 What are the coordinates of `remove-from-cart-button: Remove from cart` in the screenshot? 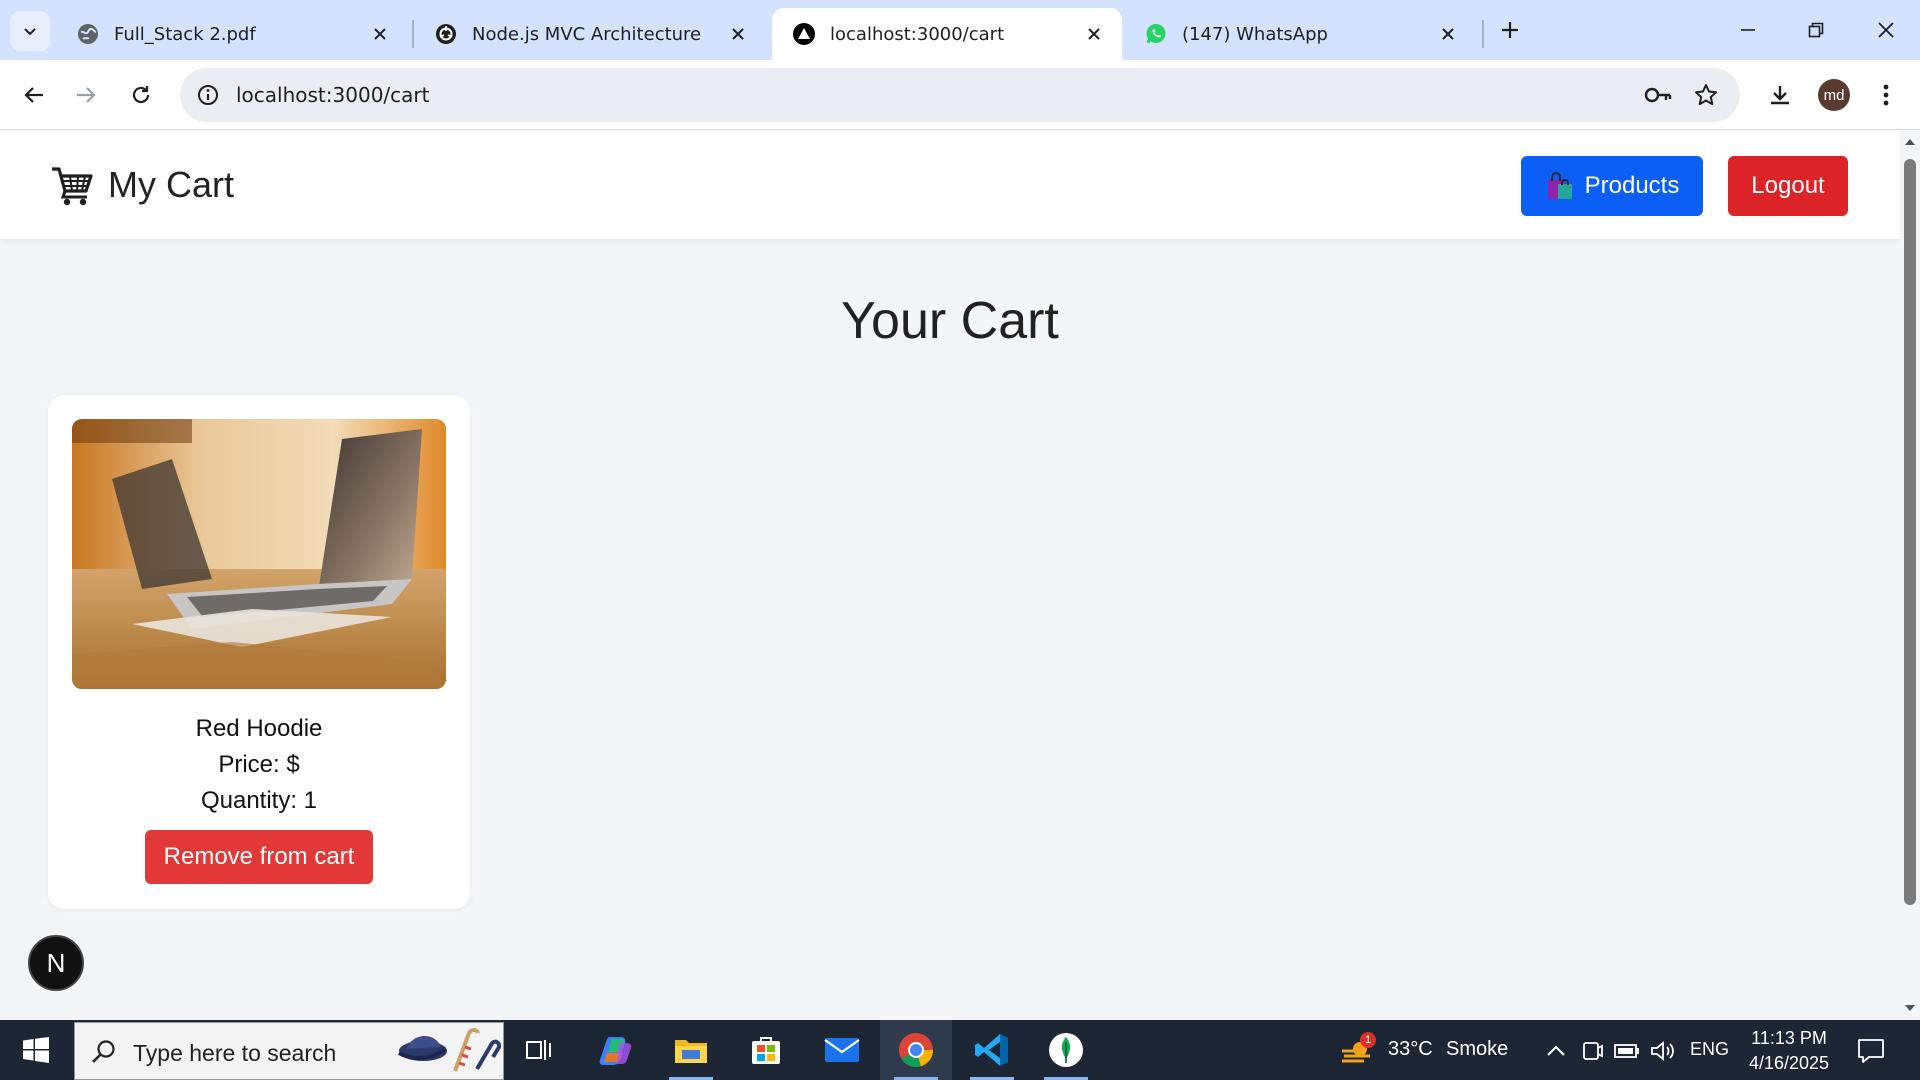 It's located at (259, 857).